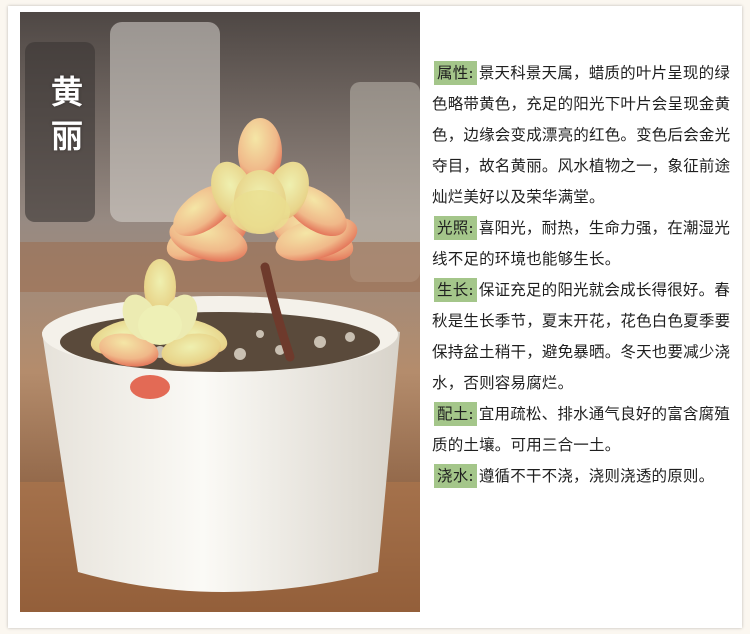  What do you see at coordinates (67, 136) in the screenshot?
I see `title-char-2: 丽` at bounding box center [67, 136].